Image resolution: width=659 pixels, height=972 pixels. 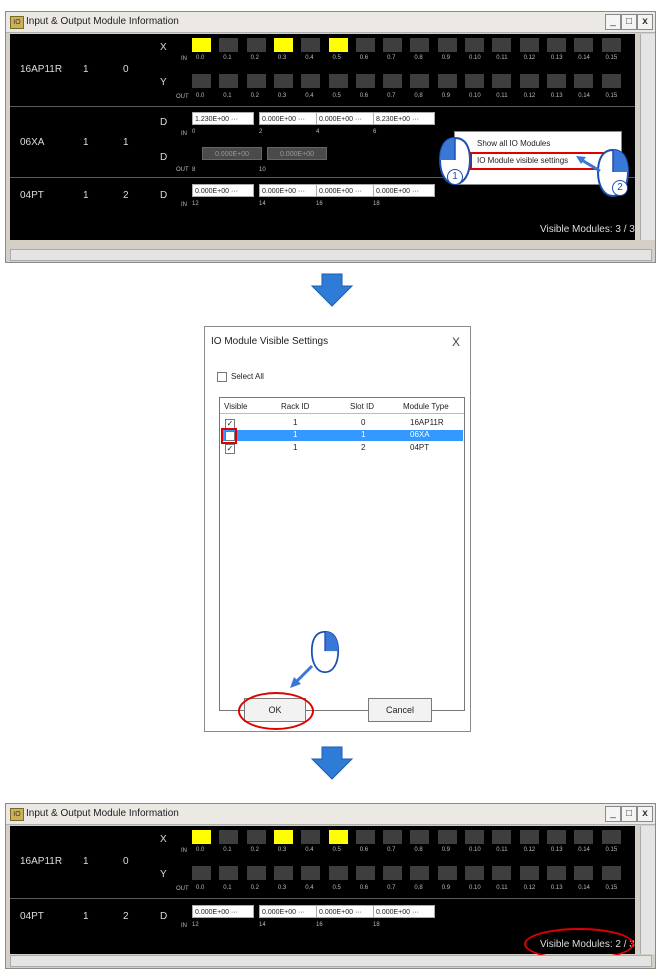 I want to click on d-address: 10, so click(x=262, y=170).